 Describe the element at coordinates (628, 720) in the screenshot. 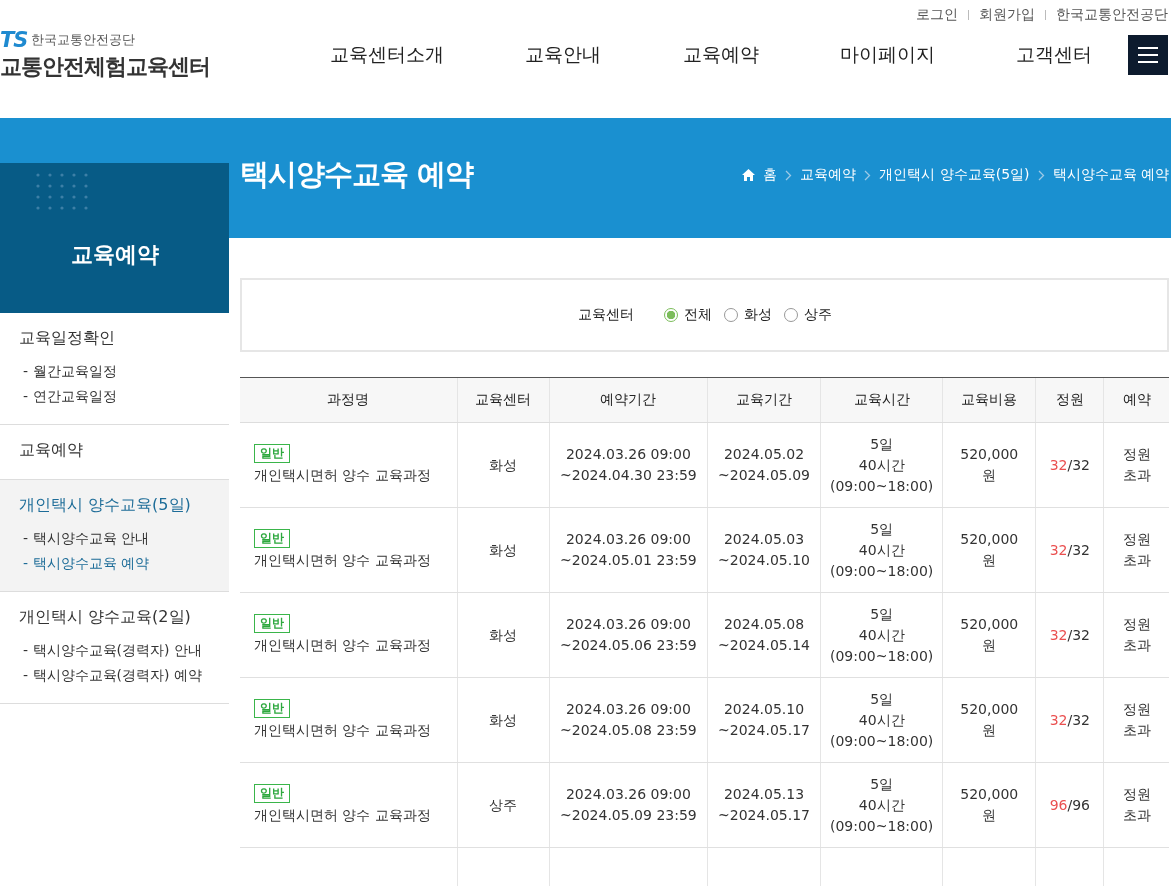

I see `table-cell: 2024.03.26 09:00 ~2024.05.08 23:59` at that location.